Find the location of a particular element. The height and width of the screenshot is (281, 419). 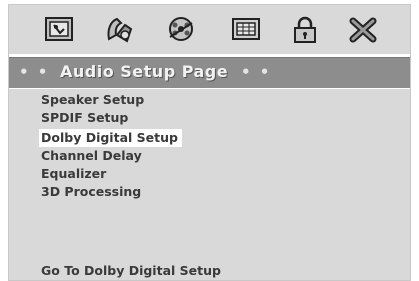

menu-item-equalizer: Equalizer is located at coordinates (110, 174).